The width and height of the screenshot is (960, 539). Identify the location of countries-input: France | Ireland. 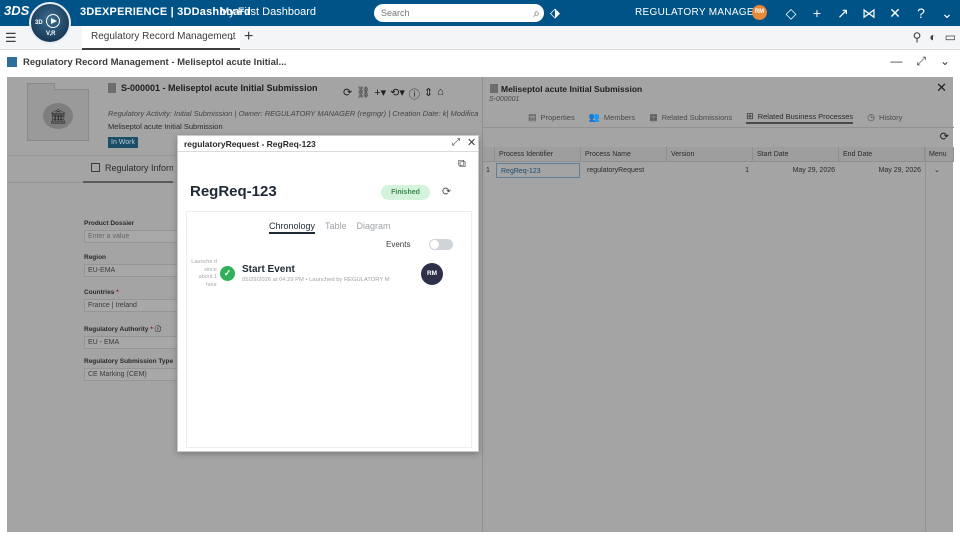
(132, 305).